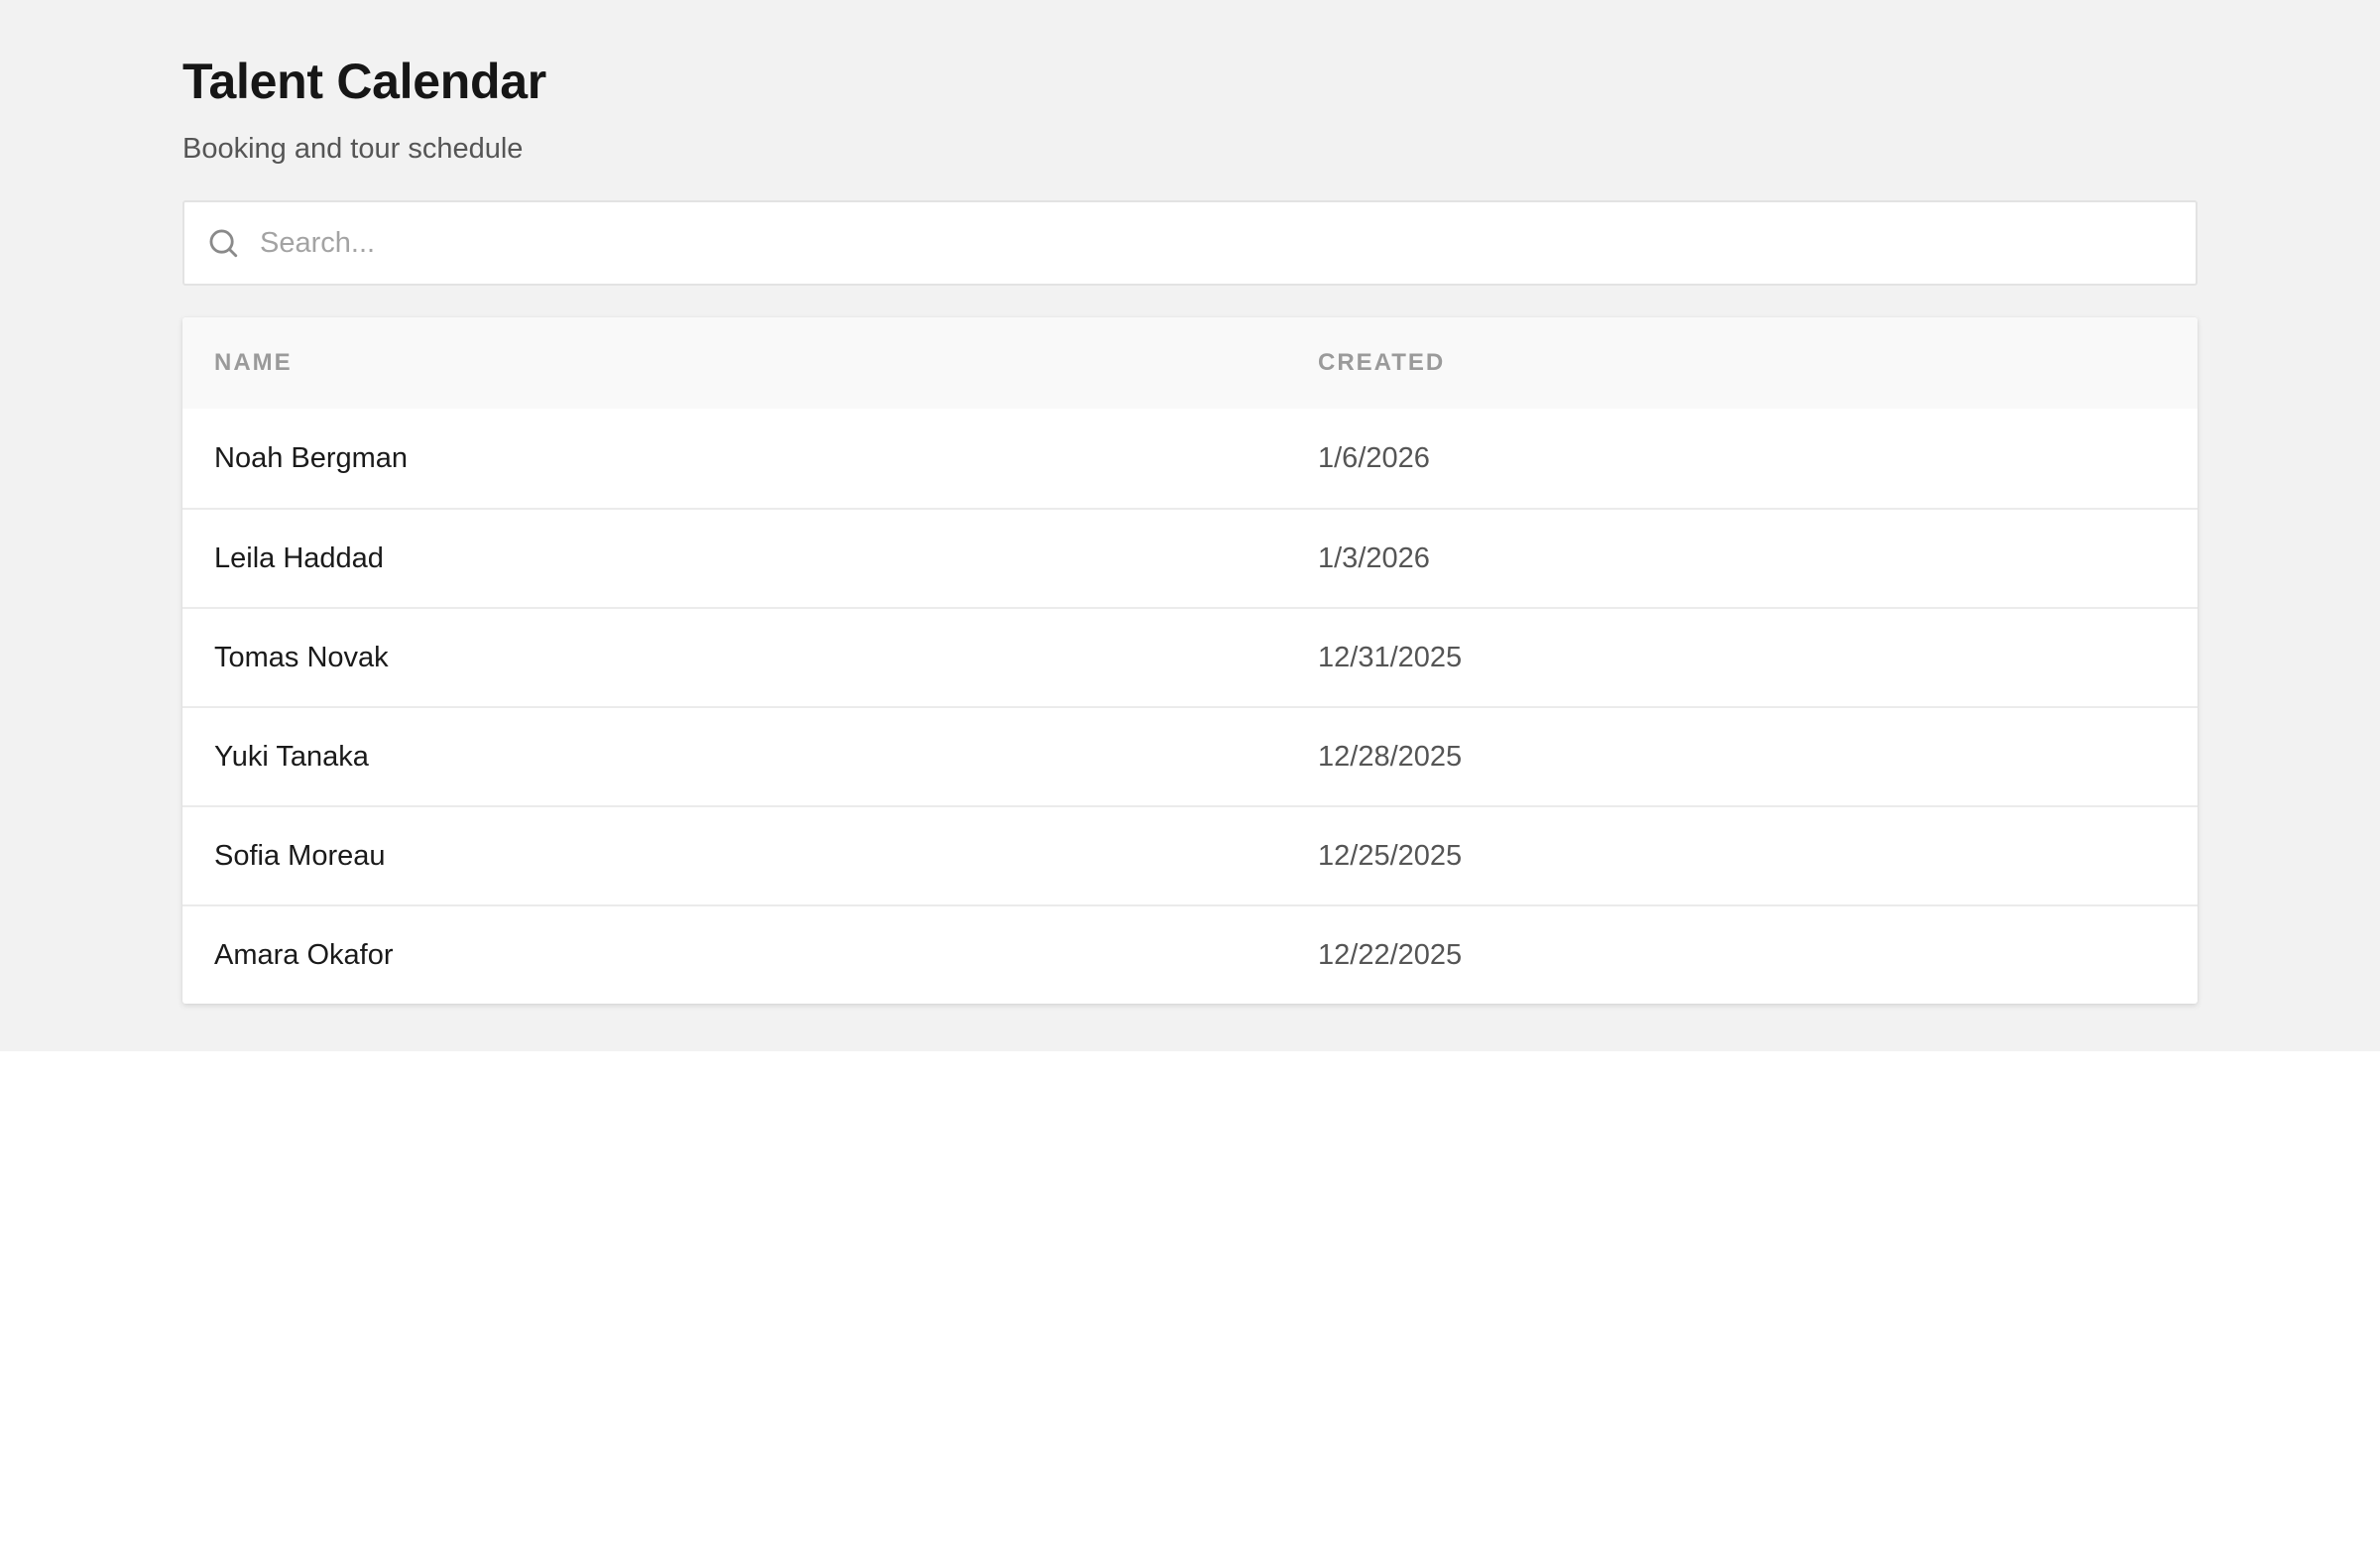  Describe the element at coordinates (1390, 855) in the screenshot. I see `cell-created: 12/25/2025` at that location.